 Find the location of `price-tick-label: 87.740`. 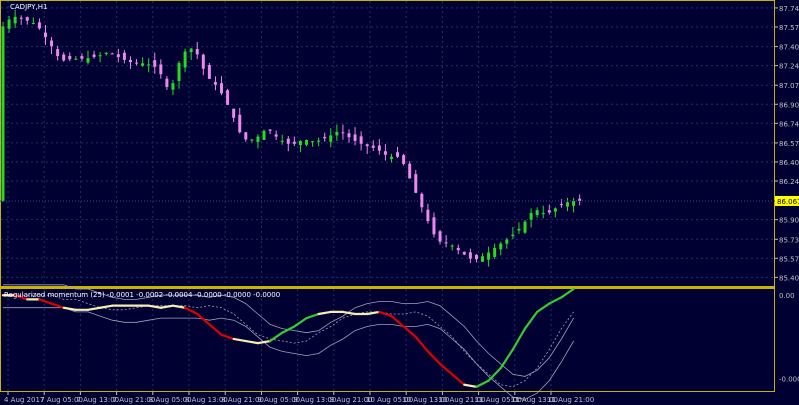

price-tick-label: 87.740 is located at coordinates (789, 9).